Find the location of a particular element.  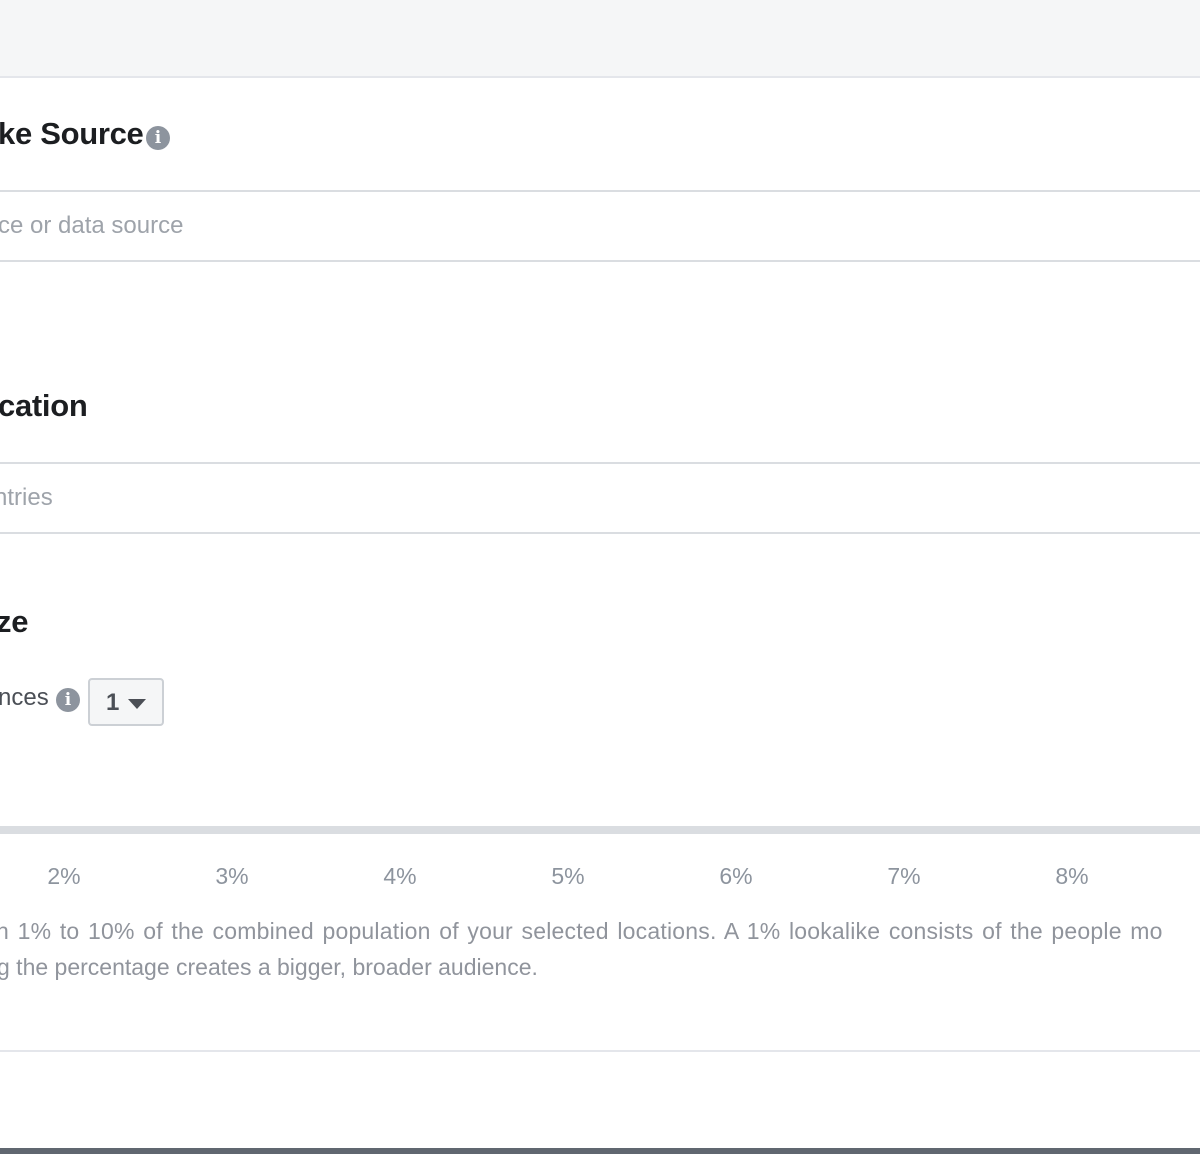

lookalike-source-heading-text: ke Source is located at coordinates (72, 133).